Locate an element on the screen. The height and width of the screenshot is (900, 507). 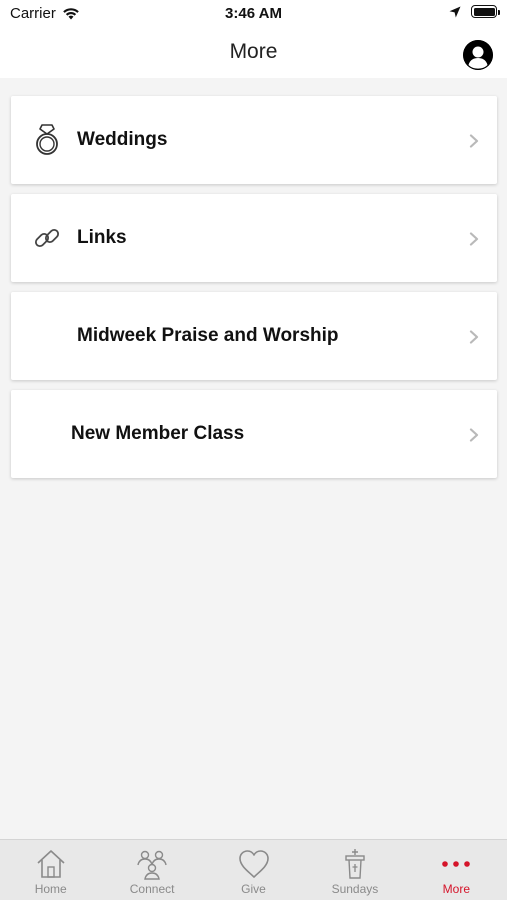
more-dots-icon is located at coordinates (456, 864).